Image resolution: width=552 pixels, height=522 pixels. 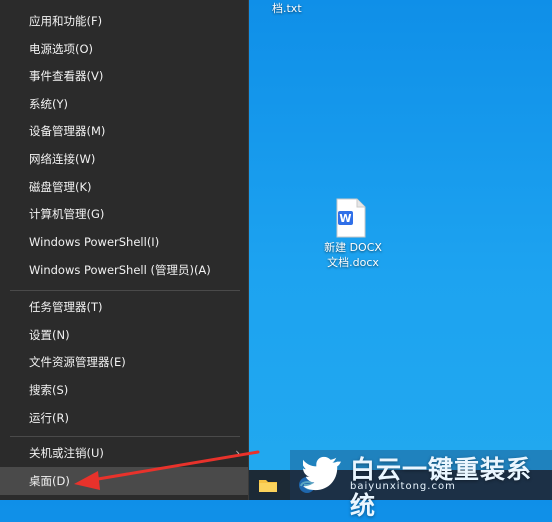 What do you see at coordinates (124, 49) in the screenshot?
I see `menu-item-power-options: 电源选项(O)` at bounding box center [124, 49].